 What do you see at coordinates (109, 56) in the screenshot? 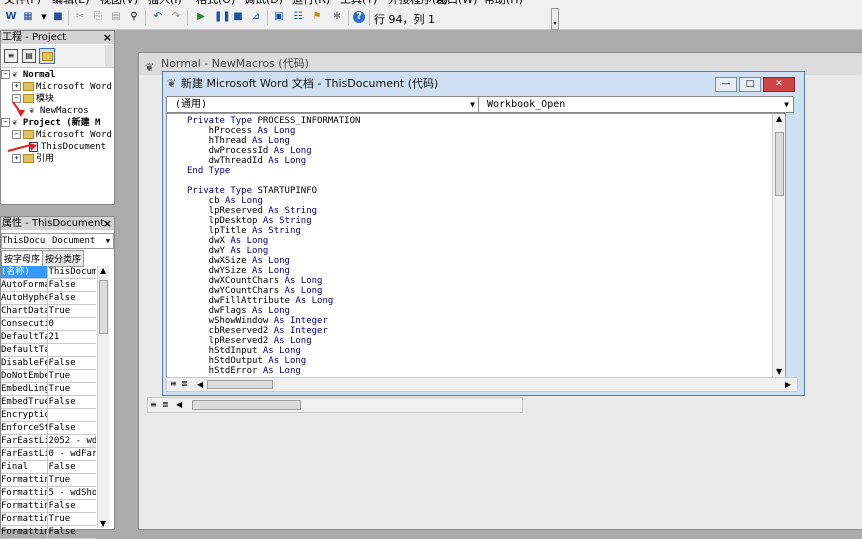
I see `project-pane-scroll-stub` at bounding box center [109, 56].